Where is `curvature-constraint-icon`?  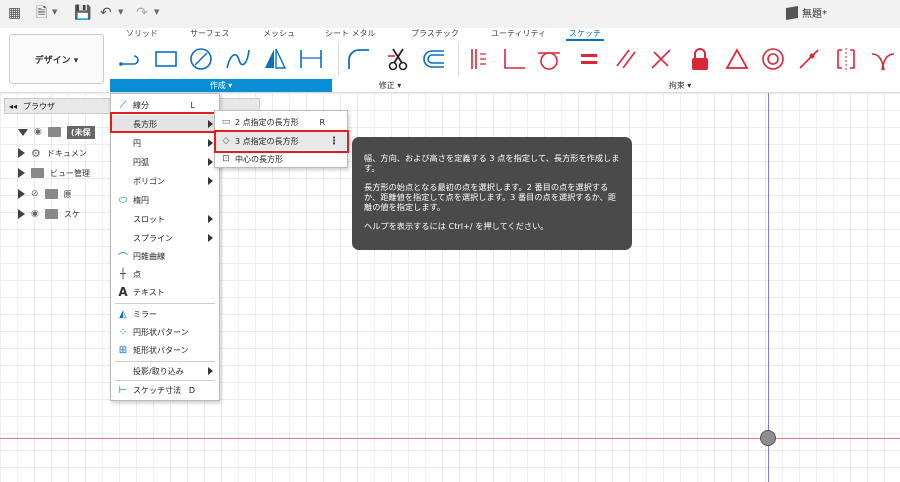 curvature-constraint-icon is located at coordinates (883, 59).